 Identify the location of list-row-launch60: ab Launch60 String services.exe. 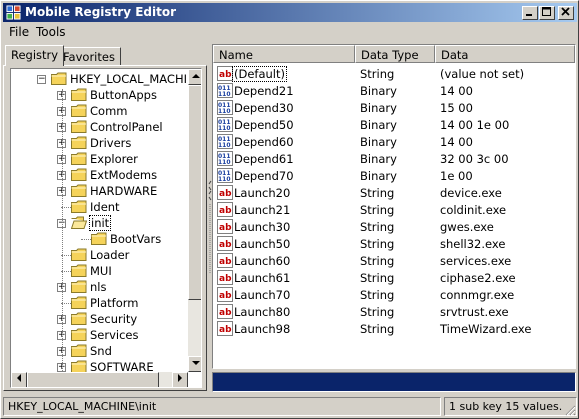
(394, 260).